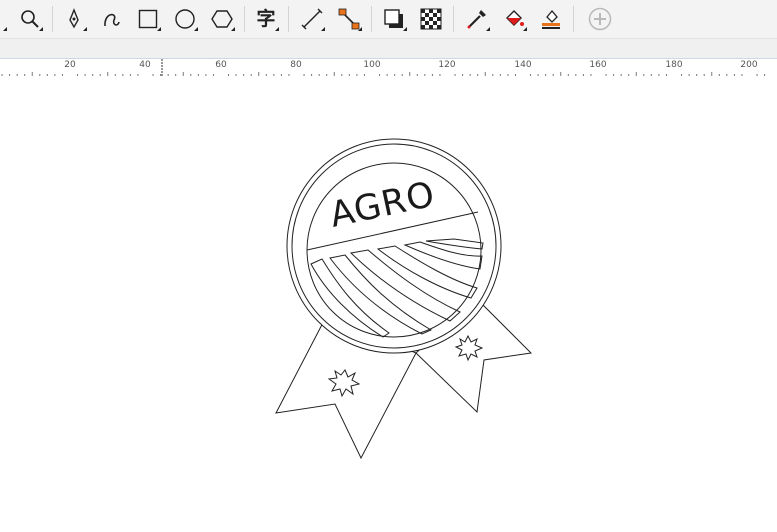  Describe the element at coordinates (749, 65) in the screenshot. I see `ruler-label: 200` at that location.